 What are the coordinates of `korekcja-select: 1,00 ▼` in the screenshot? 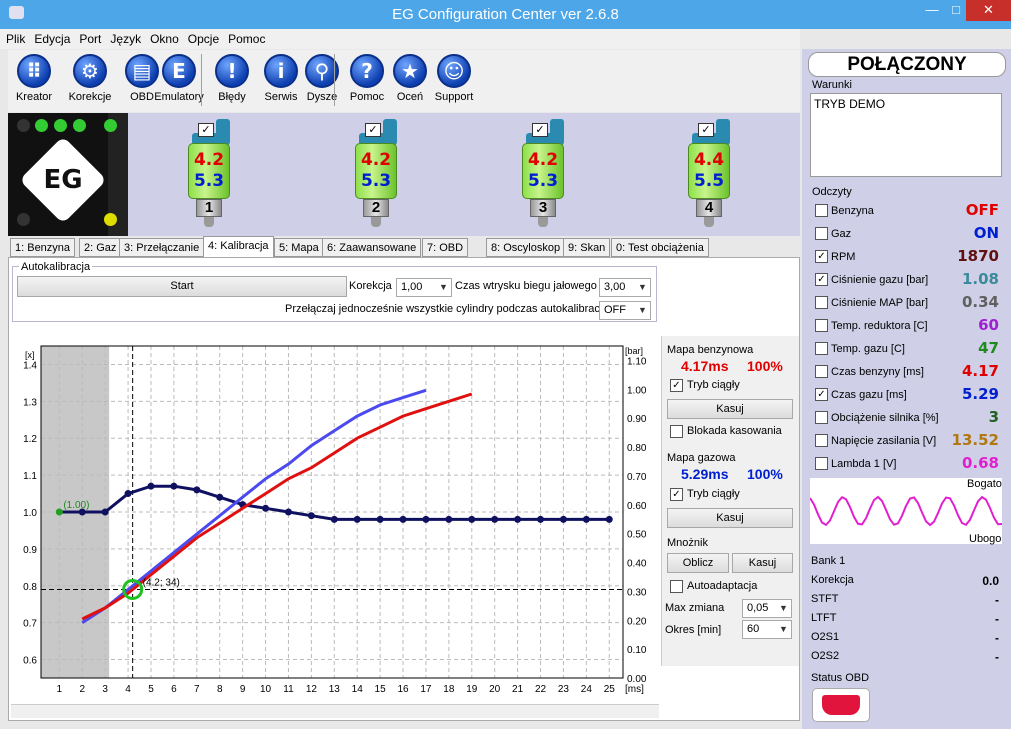 It's located at (424, 287).